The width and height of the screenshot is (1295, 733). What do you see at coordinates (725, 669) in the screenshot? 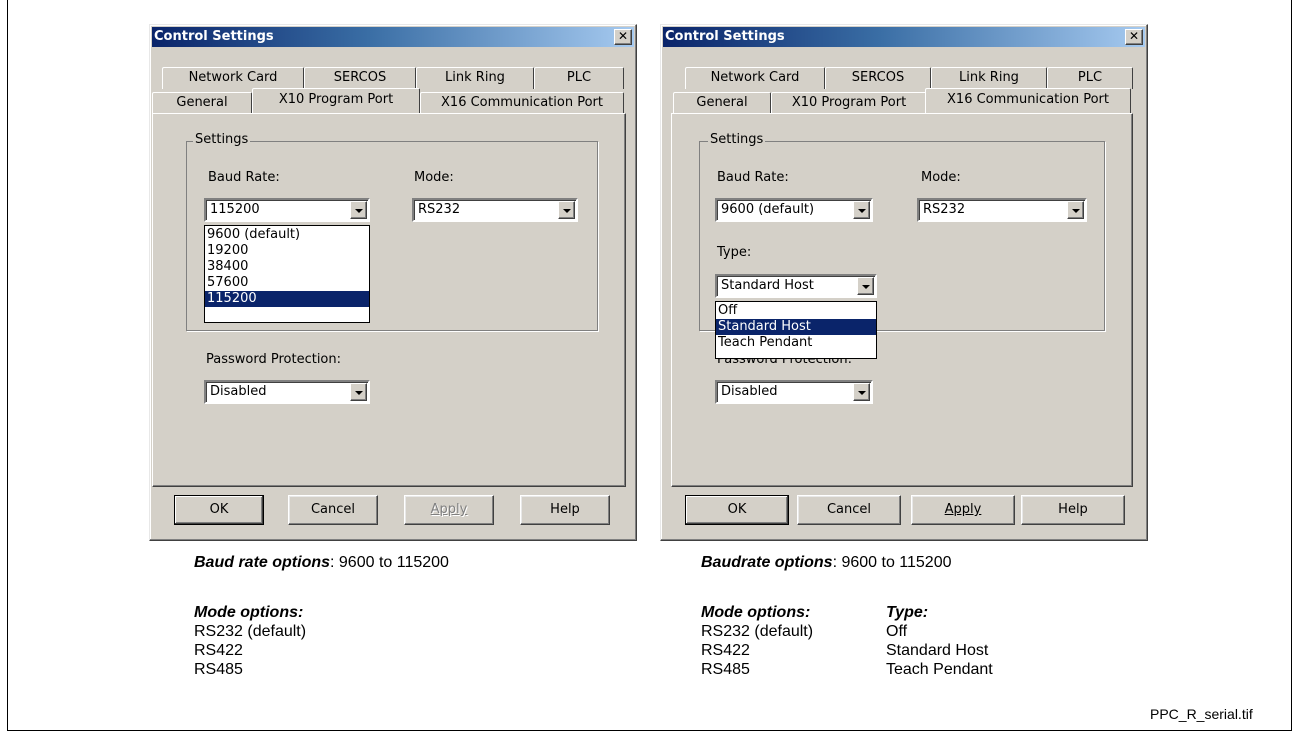
I see `caption-right-mode-item: RS485` at bounding box center [725, 669].